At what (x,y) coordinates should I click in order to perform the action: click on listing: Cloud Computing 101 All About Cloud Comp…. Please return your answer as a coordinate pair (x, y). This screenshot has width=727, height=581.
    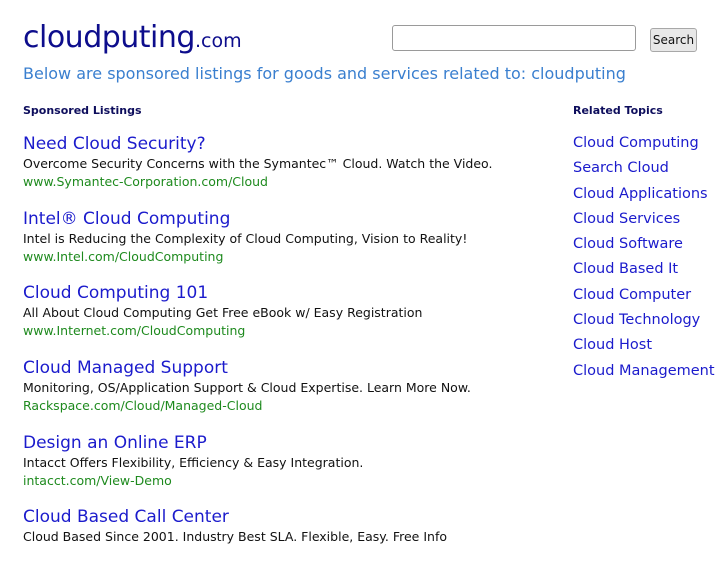
    Looking at the image, I should click on (283, 319).